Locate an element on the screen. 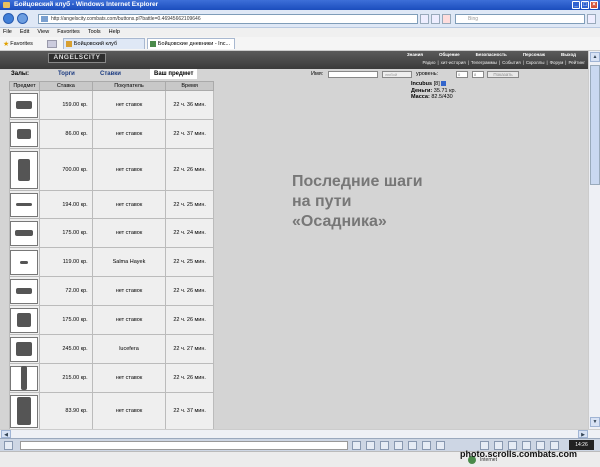 The height and width of the screenshot is (467, 600). translit-icon is located at coordinates (426, 445).